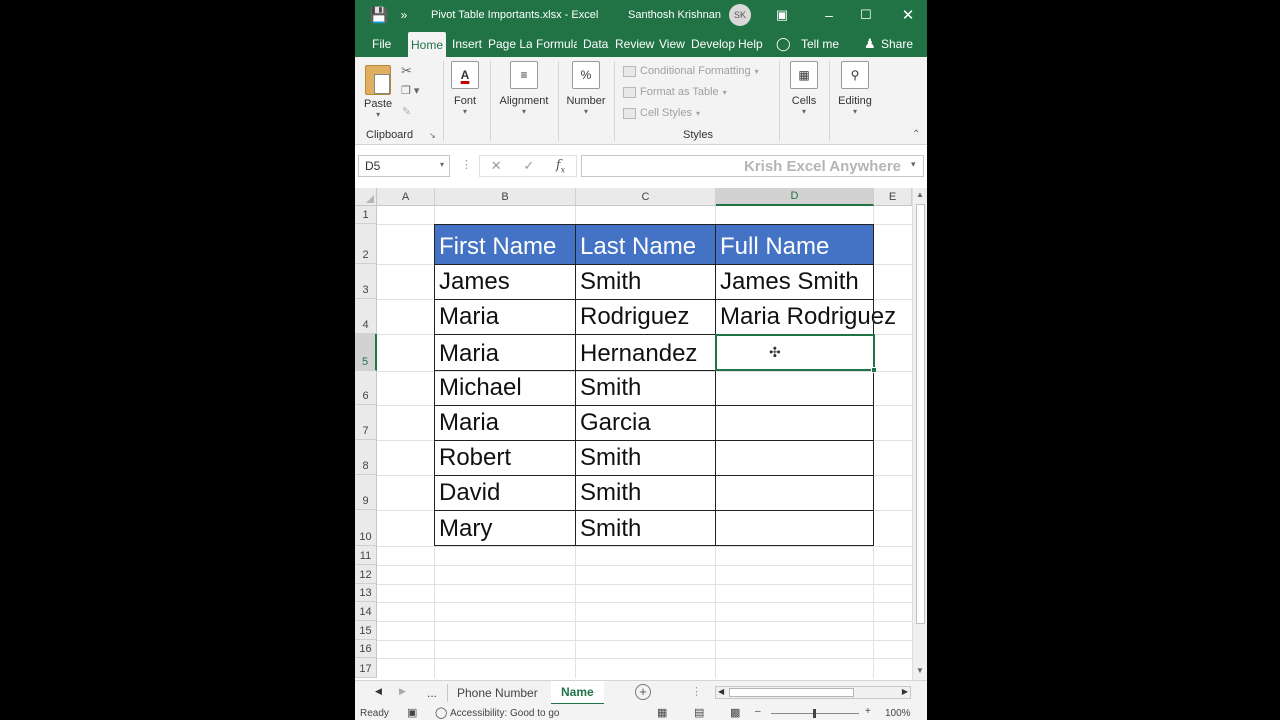 This screenshot has width=1280, height=720. Describe the element at coordinates (366, 630) in the screenshot. I see `row-header-15: 15` at that location.